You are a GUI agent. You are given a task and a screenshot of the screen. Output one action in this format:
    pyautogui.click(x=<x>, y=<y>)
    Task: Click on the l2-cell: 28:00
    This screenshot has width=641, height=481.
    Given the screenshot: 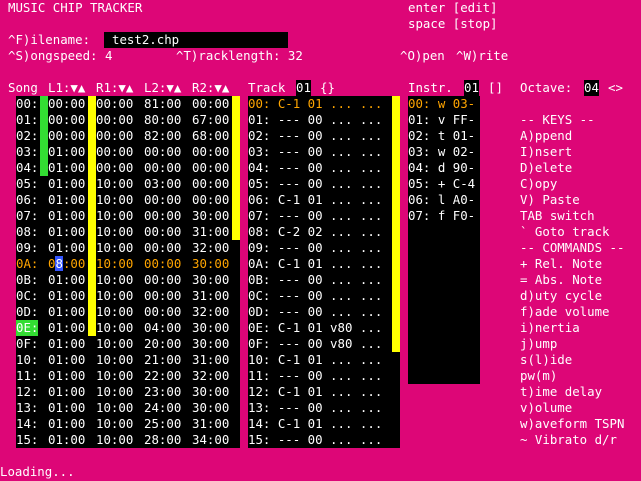 What is the action you would take?
    pyautogui.click(x=162, y=440)
    